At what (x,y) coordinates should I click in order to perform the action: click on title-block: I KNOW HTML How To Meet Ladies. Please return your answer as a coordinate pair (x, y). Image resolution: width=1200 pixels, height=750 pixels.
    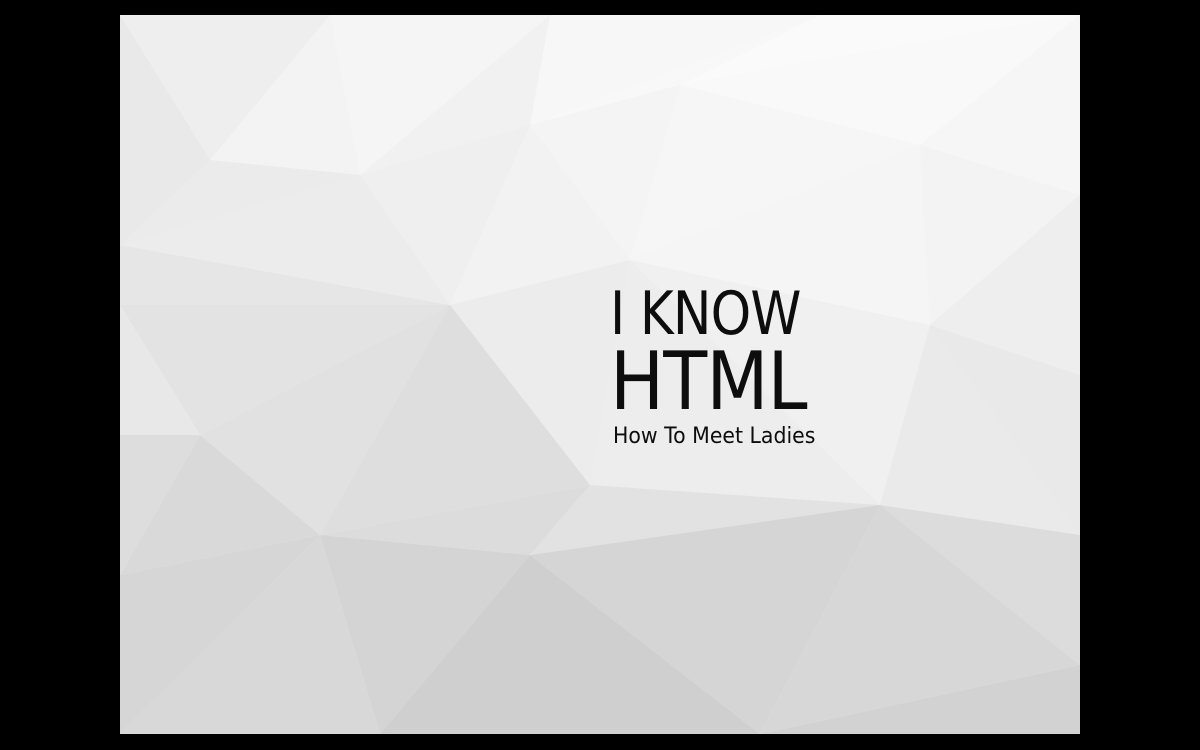
    Looking at the image, I should click on (721, 367).